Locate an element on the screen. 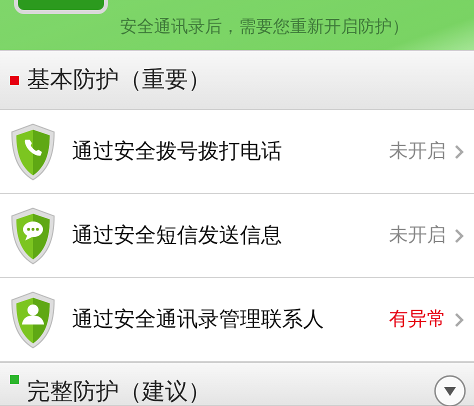 This screenshot has height=406, width=474. item-label: 通过安全拨号拨打电话 is located at coordinates (177, 151).